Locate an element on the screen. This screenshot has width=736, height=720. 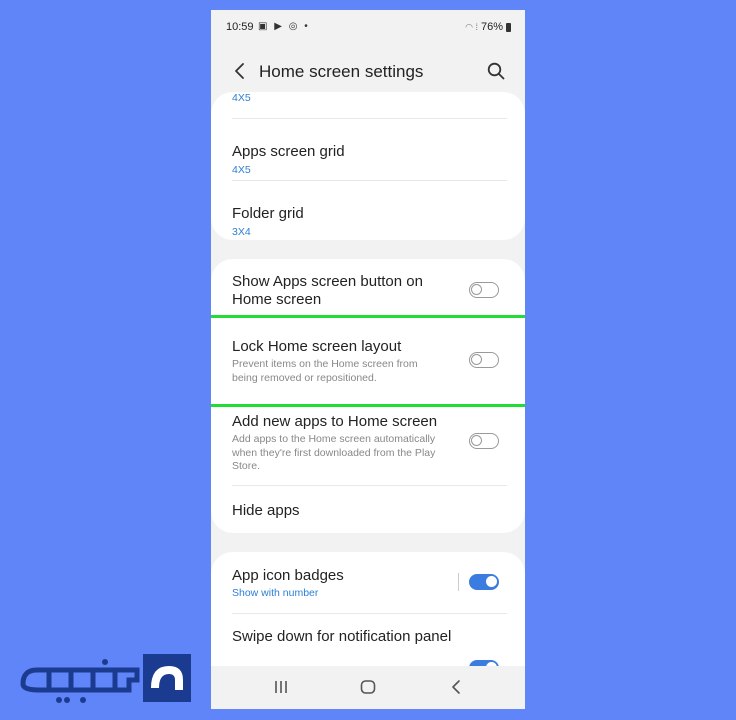
add-new-apps-toggle is located at coordinates (484, 441).